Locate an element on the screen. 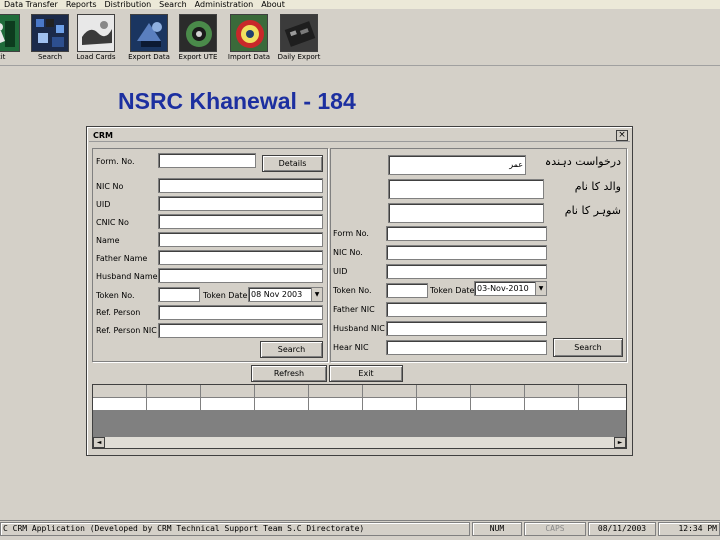  left-form-no-input is located at coordinates (207, 160).